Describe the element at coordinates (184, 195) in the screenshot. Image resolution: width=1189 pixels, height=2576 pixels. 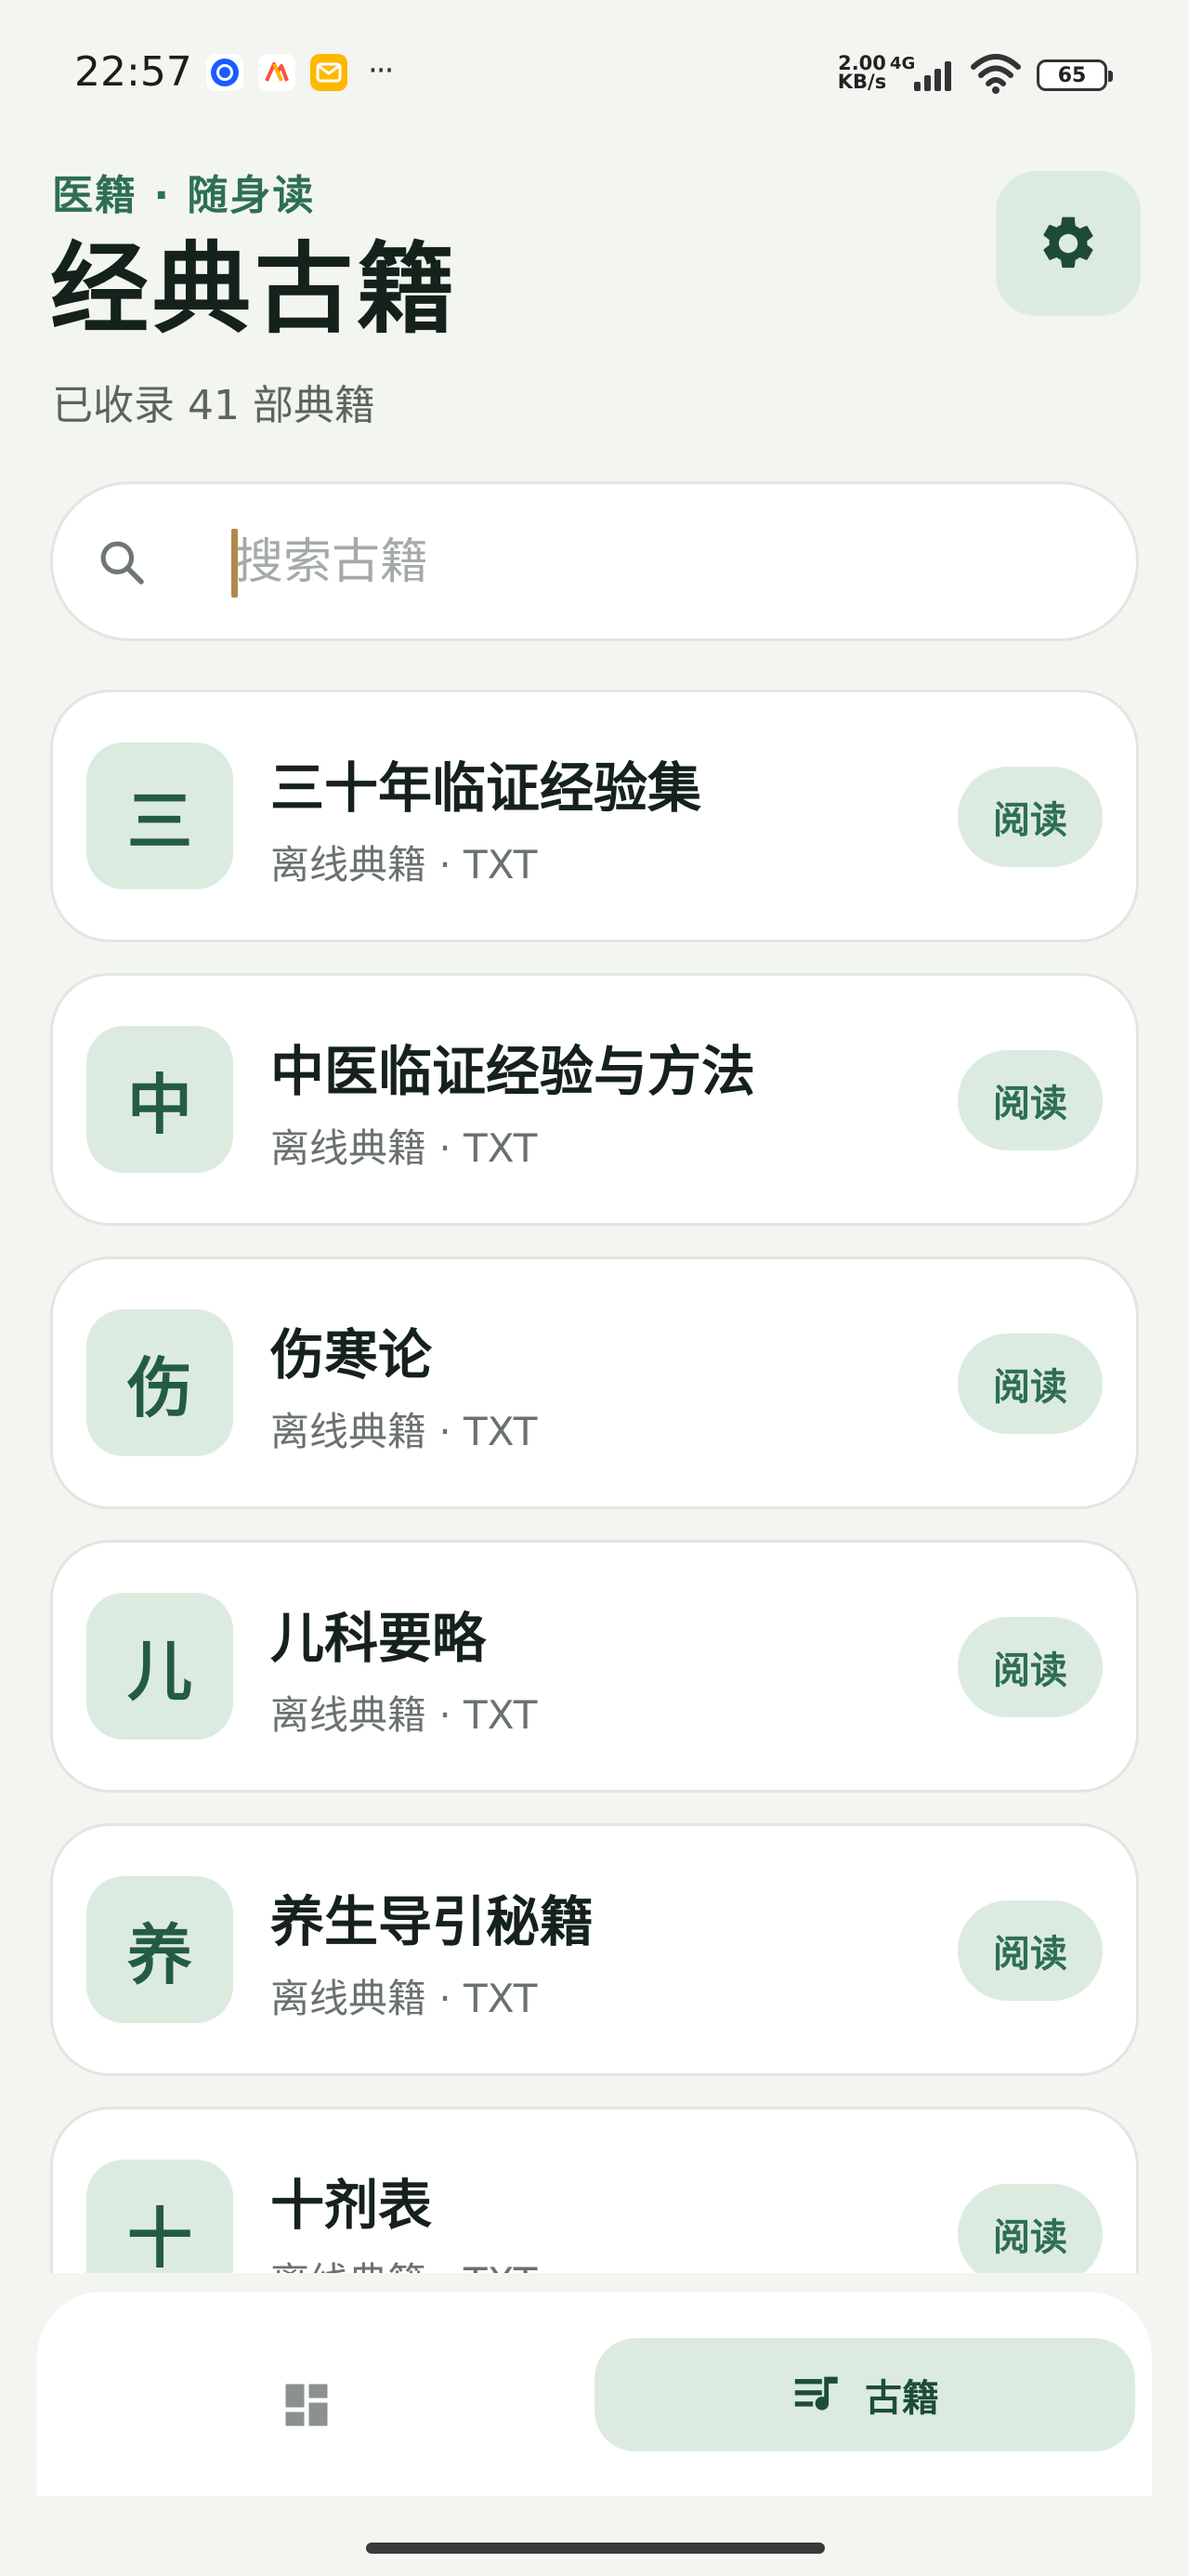
I see `app-subtitle: 医籍 · 随身读` at that location.